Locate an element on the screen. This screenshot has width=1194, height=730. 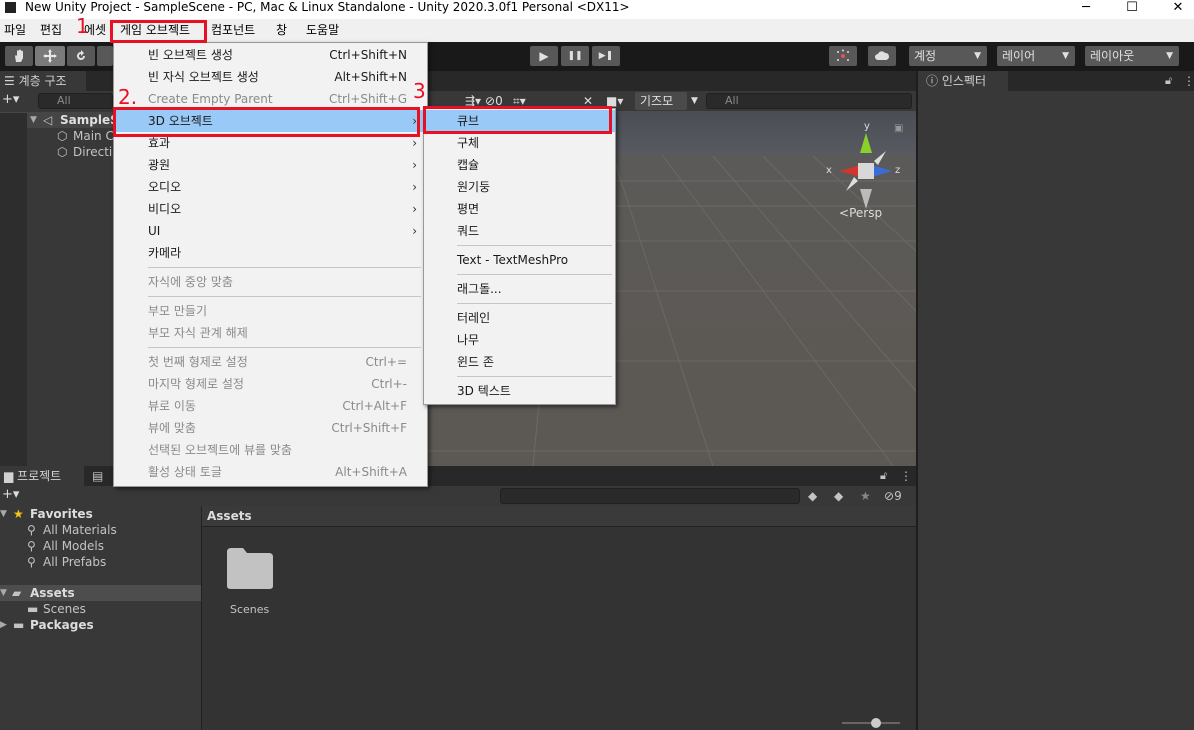
close-button: ✕ is located at coordinates (1176, 7).